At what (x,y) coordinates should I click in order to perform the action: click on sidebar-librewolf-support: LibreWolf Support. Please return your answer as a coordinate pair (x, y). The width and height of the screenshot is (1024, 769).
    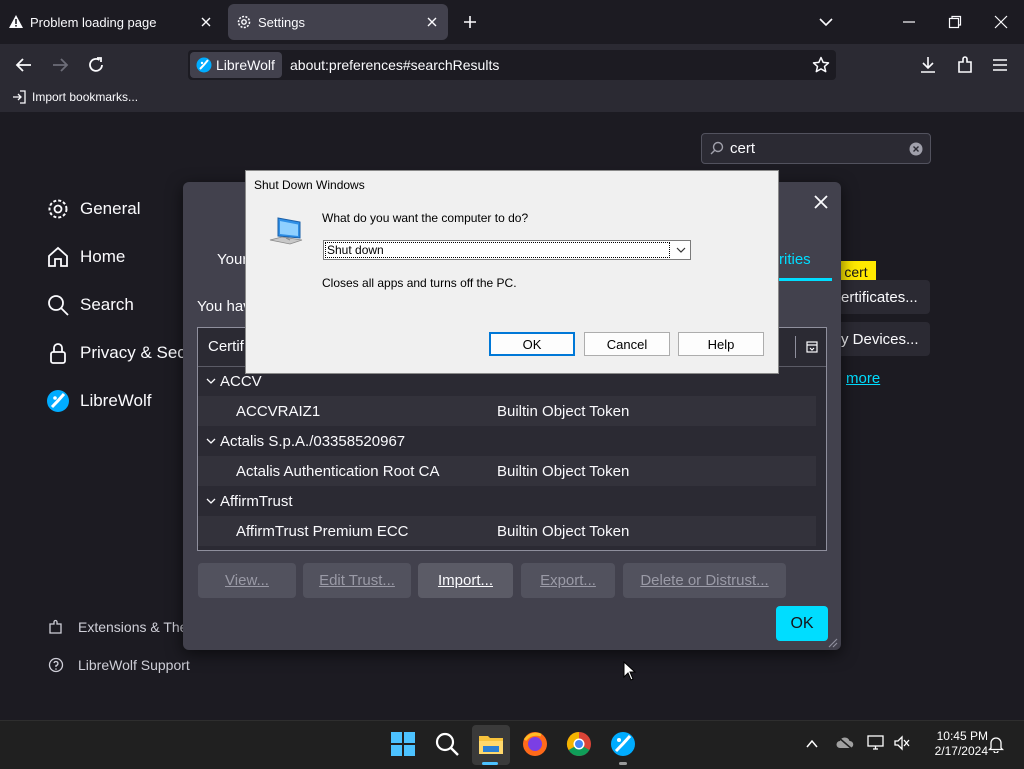
    Looking at the image, I should click on (119, 665).